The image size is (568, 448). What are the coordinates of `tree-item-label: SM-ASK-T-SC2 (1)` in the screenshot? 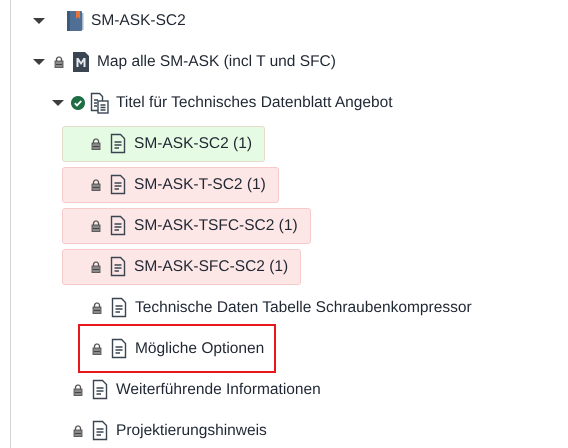 It's located at (200, 185).